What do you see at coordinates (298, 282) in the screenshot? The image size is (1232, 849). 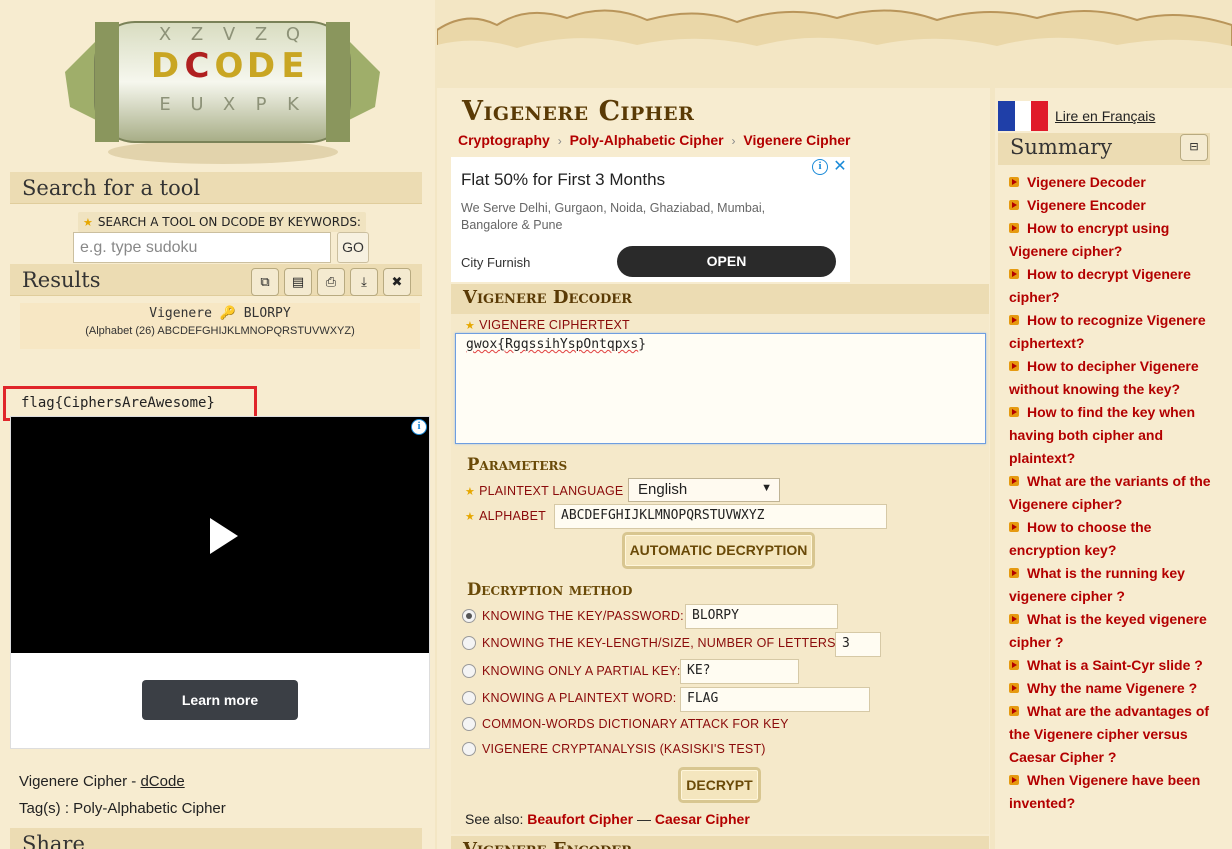 I see `history-icon: ▤` at bounding box center [298, 282].